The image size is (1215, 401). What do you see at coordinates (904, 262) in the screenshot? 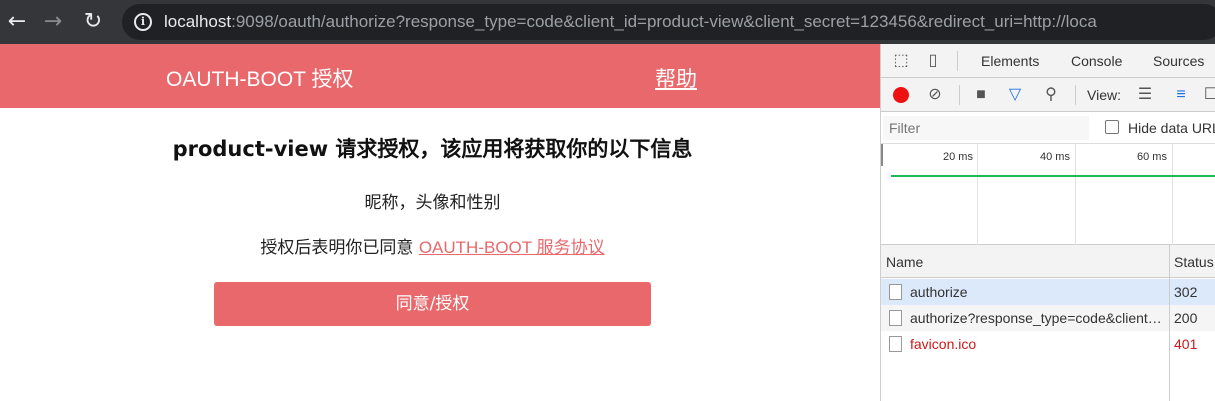
I see `column-name: Name` at bounding box center [904, 262].